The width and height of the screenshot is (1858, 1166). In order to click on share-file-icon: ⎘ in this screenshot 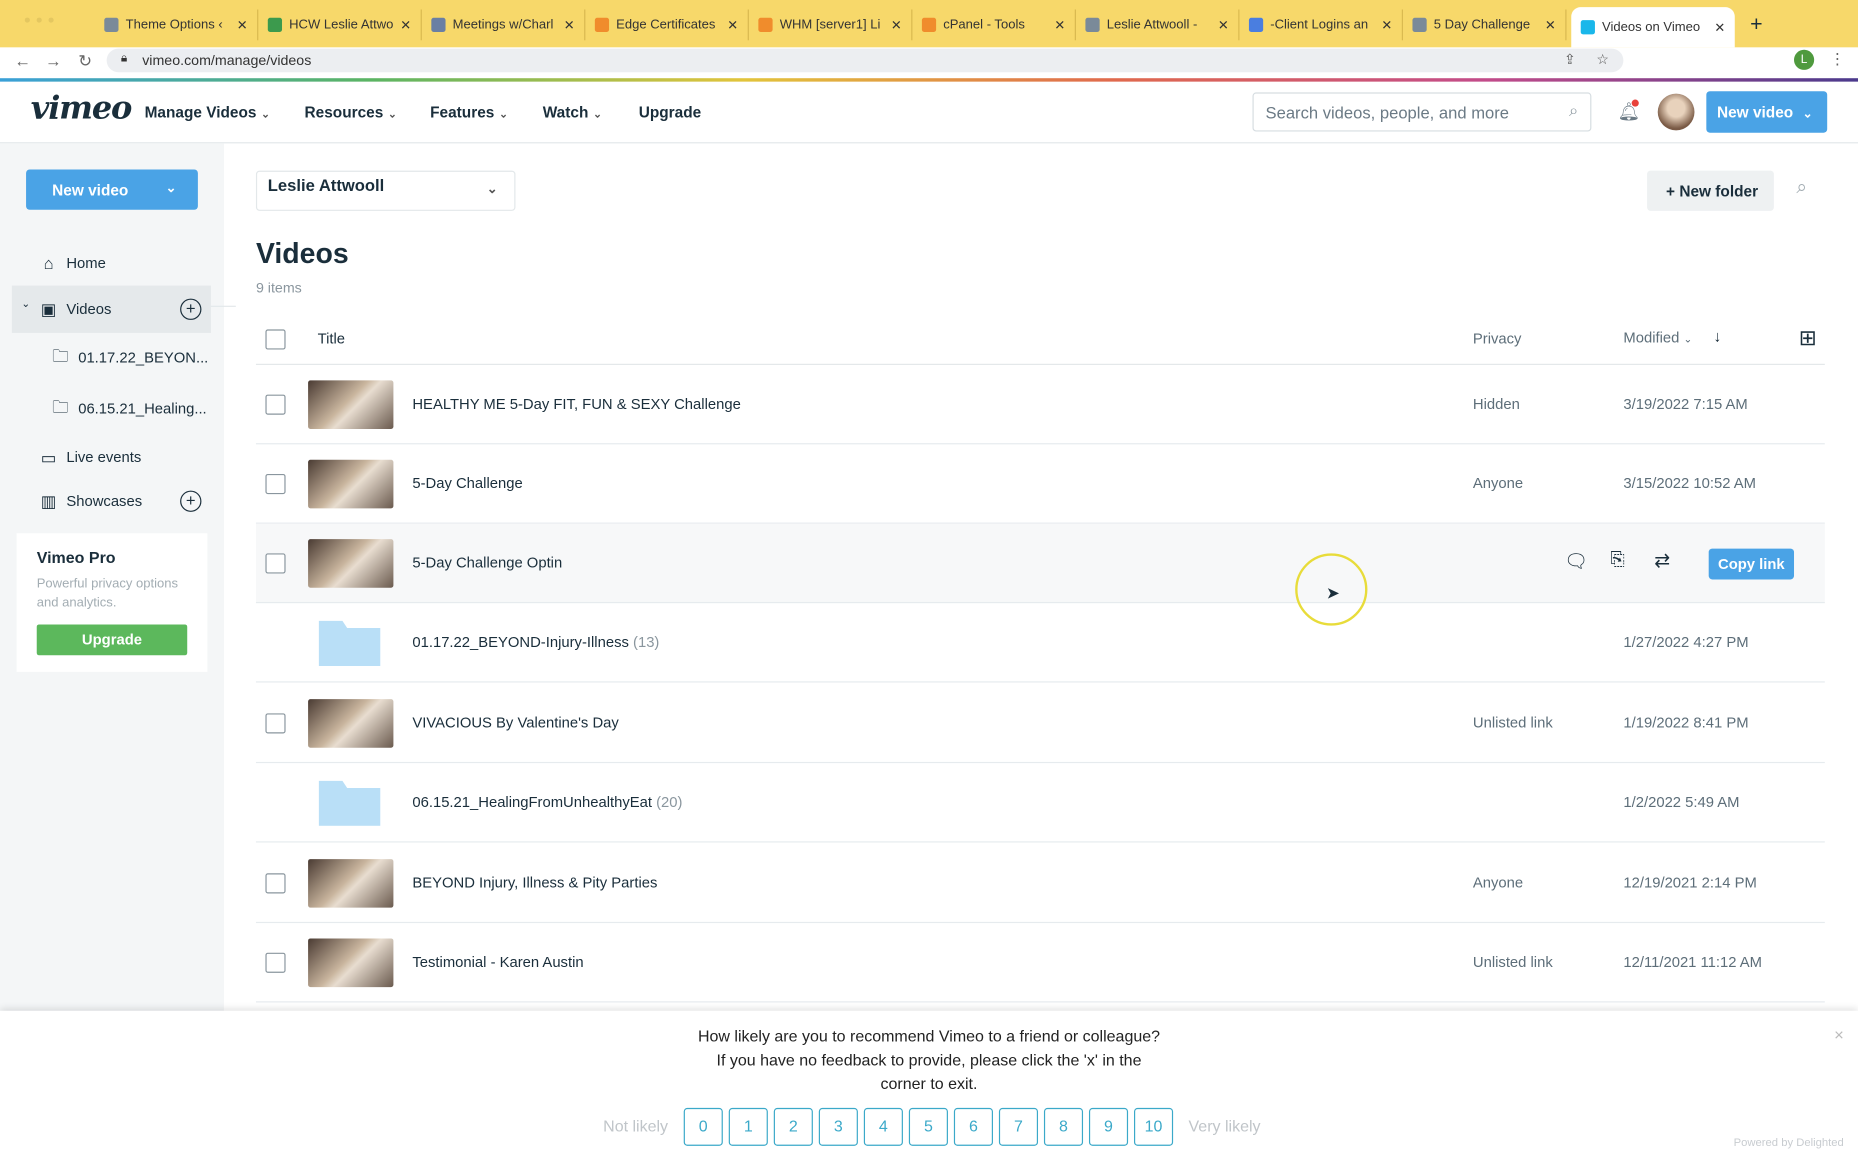, I will do `click(1617, 560)`.